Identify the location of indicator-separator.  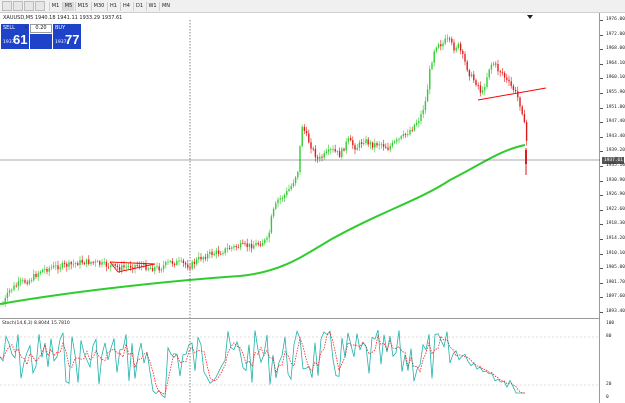
(300, 318).